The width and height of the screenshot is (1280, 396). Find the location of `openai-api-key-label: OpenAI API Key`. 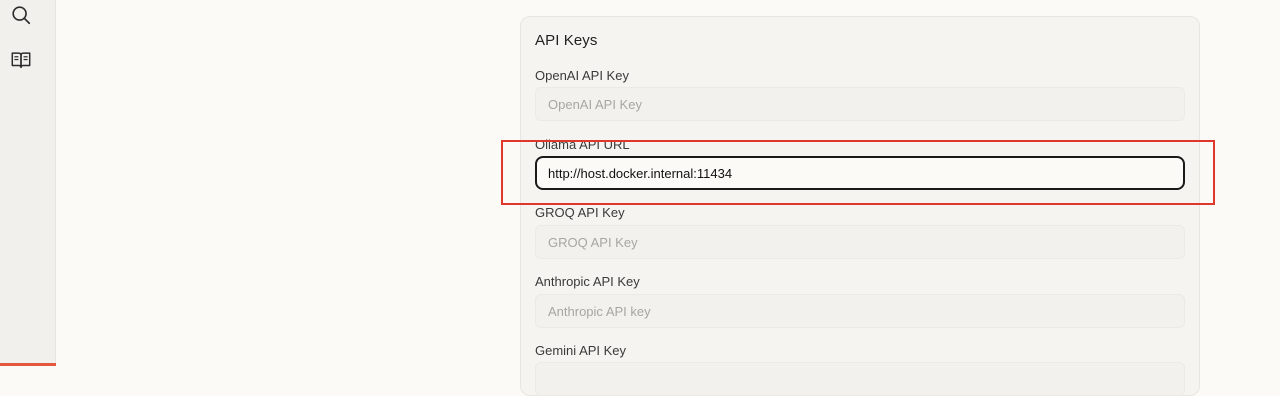

openai-api-key-label: OpenAI API Key is located at coordinates (582, 75).